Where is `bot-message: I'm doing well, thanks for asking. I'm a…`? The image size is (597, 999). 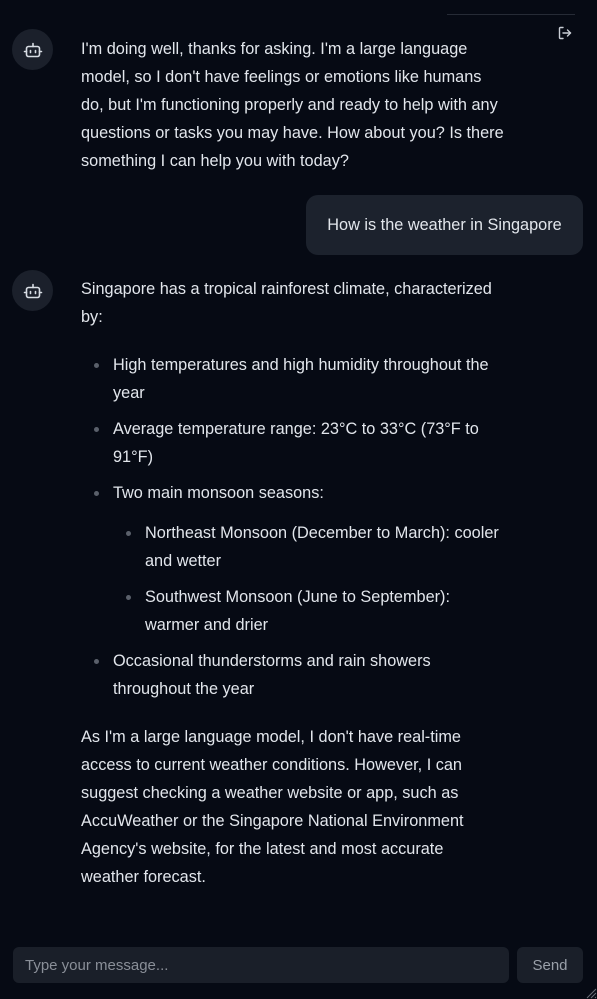 bot-message: I'm doing well, thanks for asking. I'm a… is located at coordinates (292, 105).